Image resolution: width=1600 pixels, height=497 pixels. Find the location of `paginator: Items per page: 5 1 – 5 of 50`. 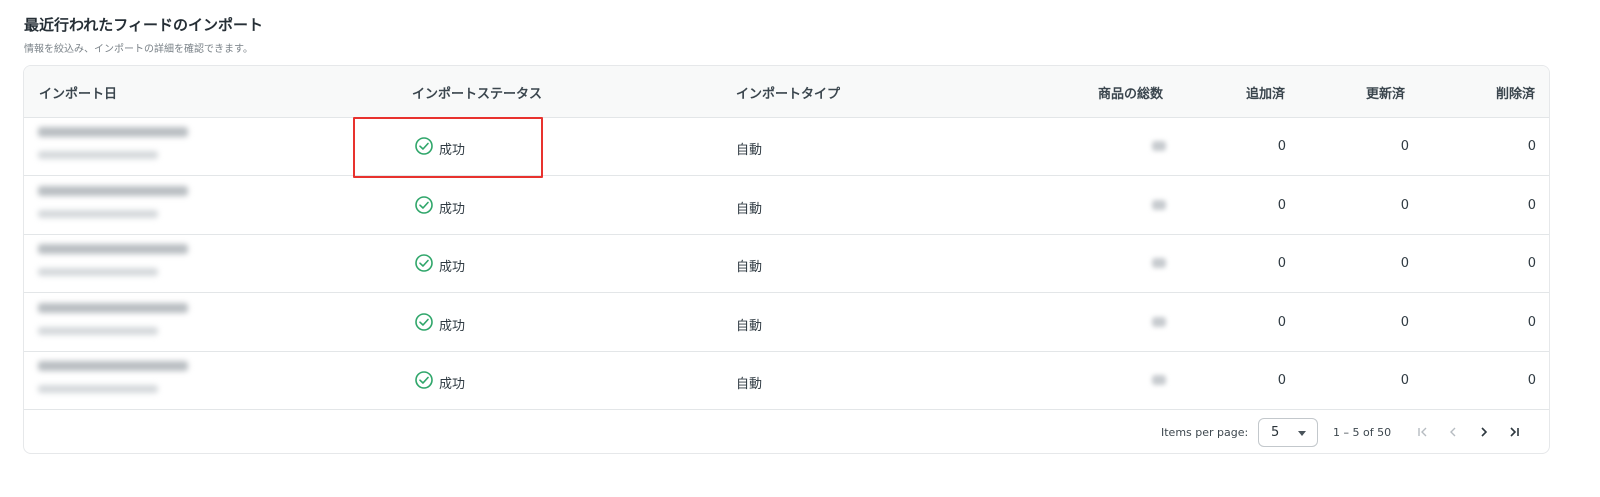

paginator: Items per page: 5 1 – 5 of 50 is located at coordinates (786, 432).